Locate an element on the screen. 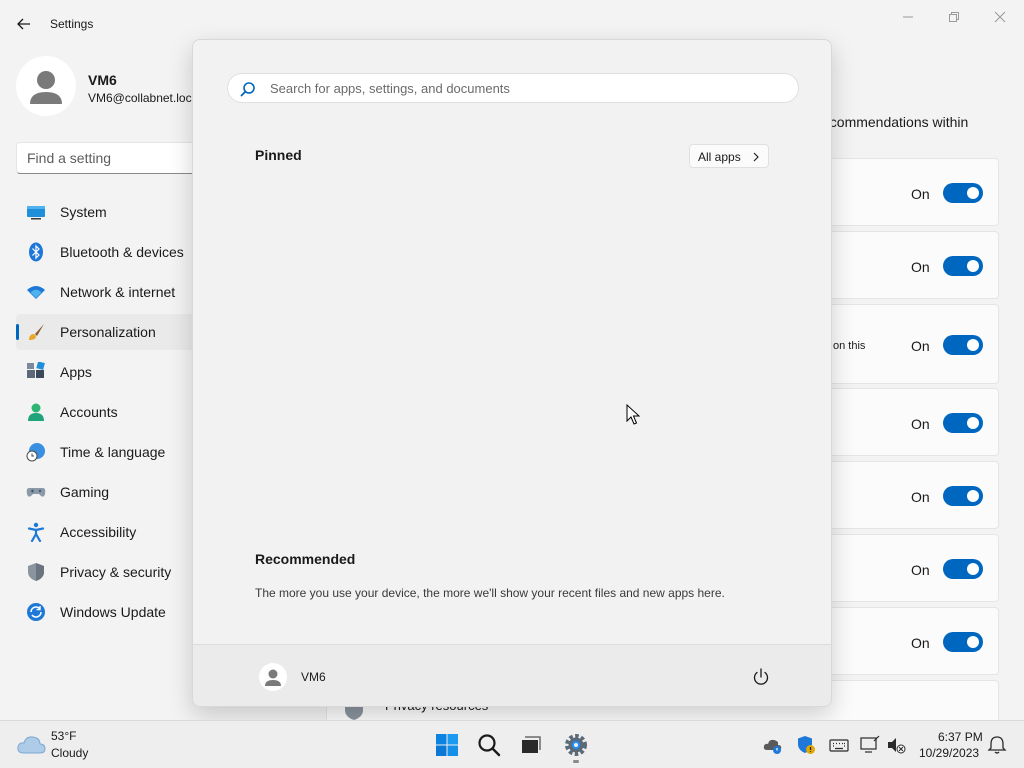  weather-condition: Cloudy is located at coordinates (69, 753).